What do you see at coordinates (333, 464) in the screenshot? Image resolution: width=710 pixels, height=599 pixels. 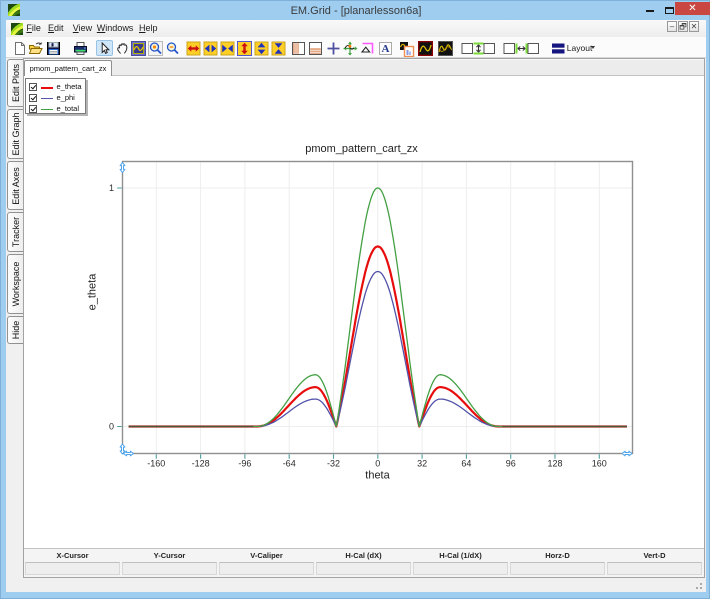 I see `svg-text: -32` at bounding box center [333, 464].